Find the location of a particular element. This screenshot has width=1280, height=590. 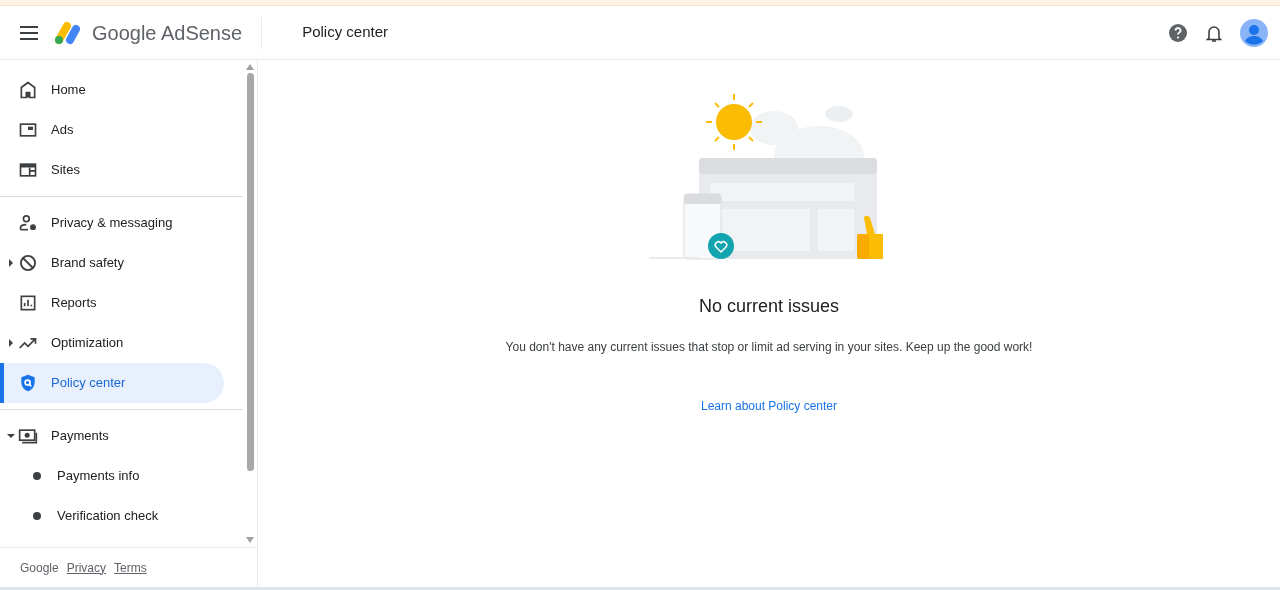

nav-item: Sites is located at coordinates (112, 170).